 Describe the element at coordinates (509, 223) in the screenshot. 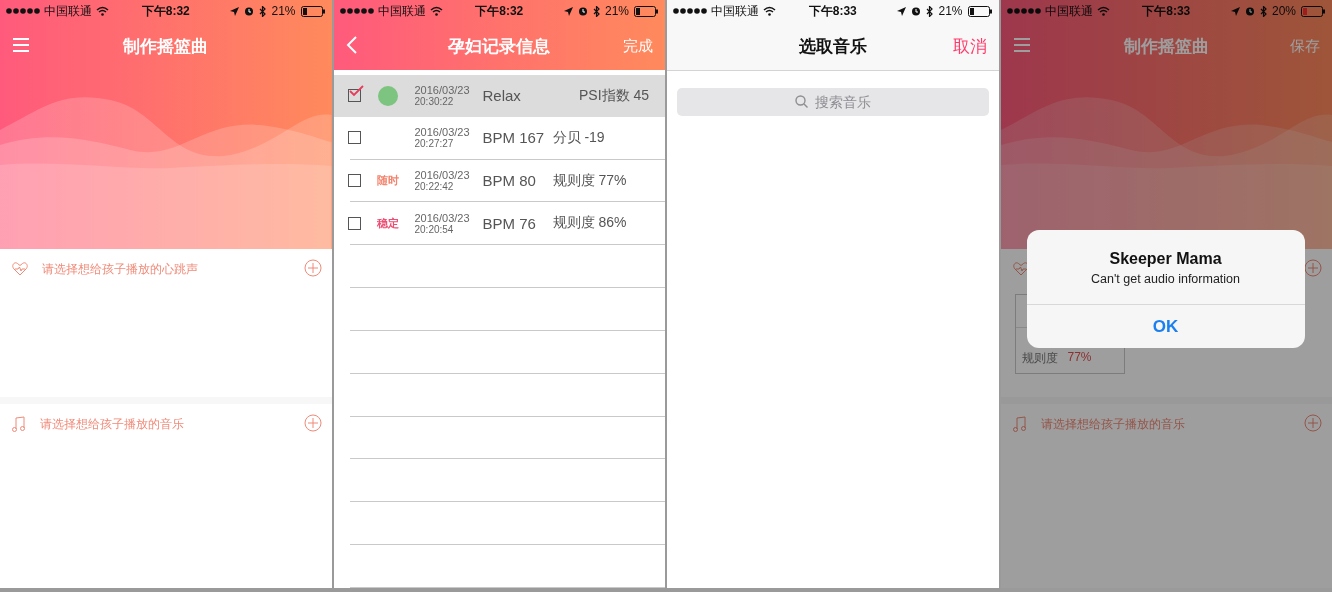

I see `record-metric: BPM 76` at that location.